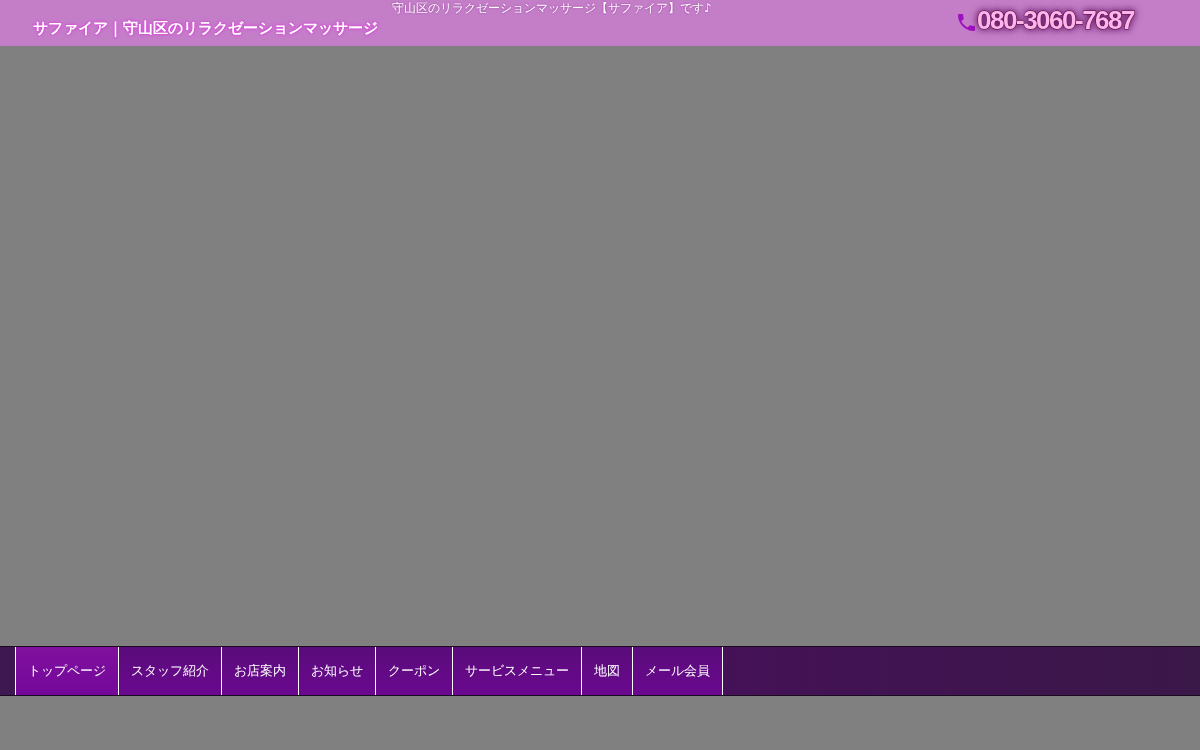  I want to click on nav-item: メール会員, so click(677, 671).